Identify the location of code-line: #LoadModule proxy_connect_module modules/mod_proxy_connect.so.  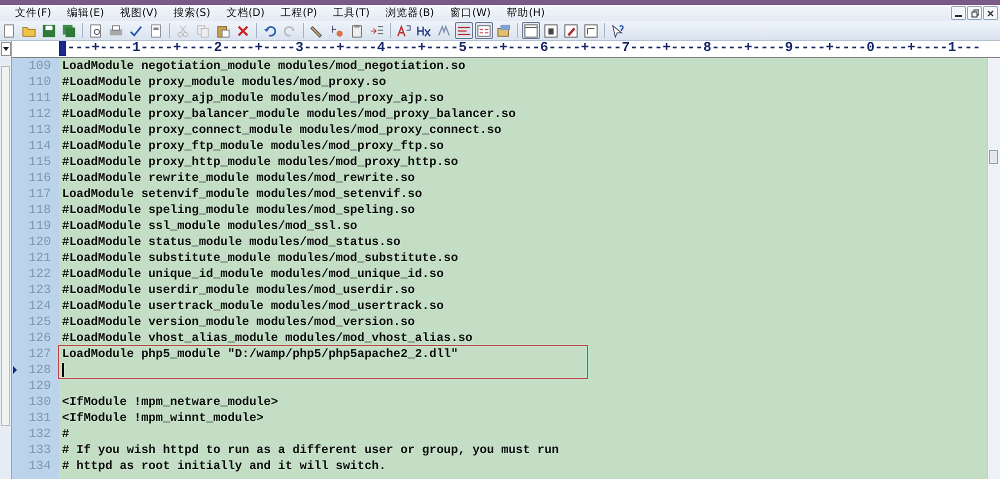
(282, 130).